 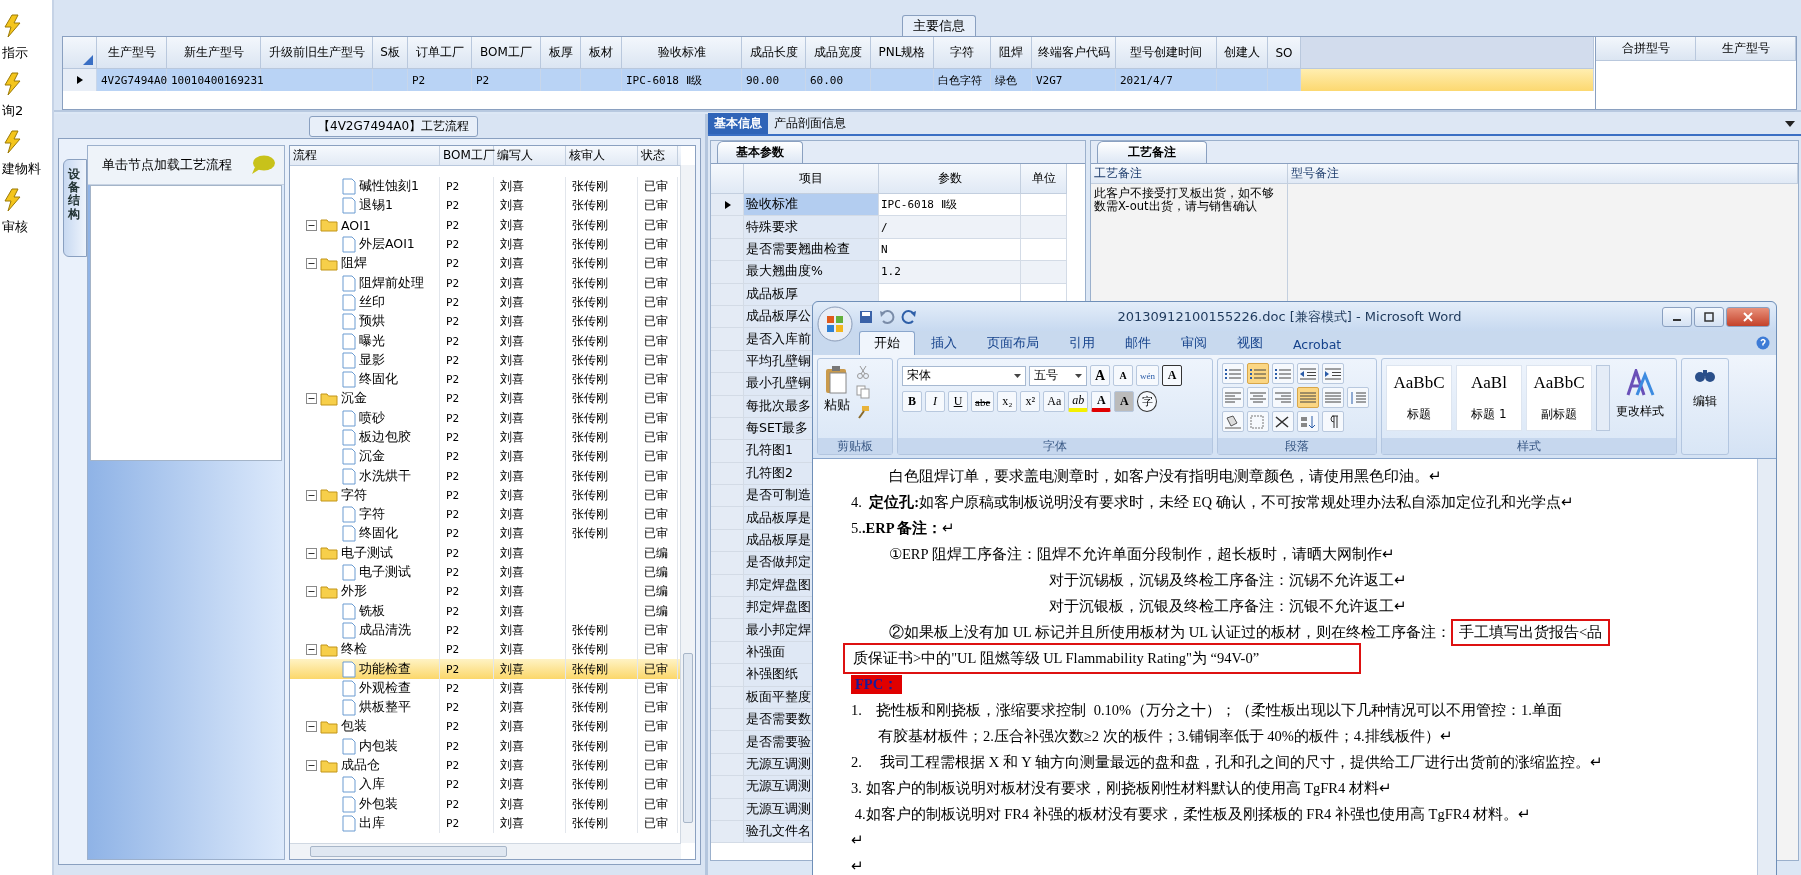 I want to click on paintbrush-icon, so click(x=863, y=412).